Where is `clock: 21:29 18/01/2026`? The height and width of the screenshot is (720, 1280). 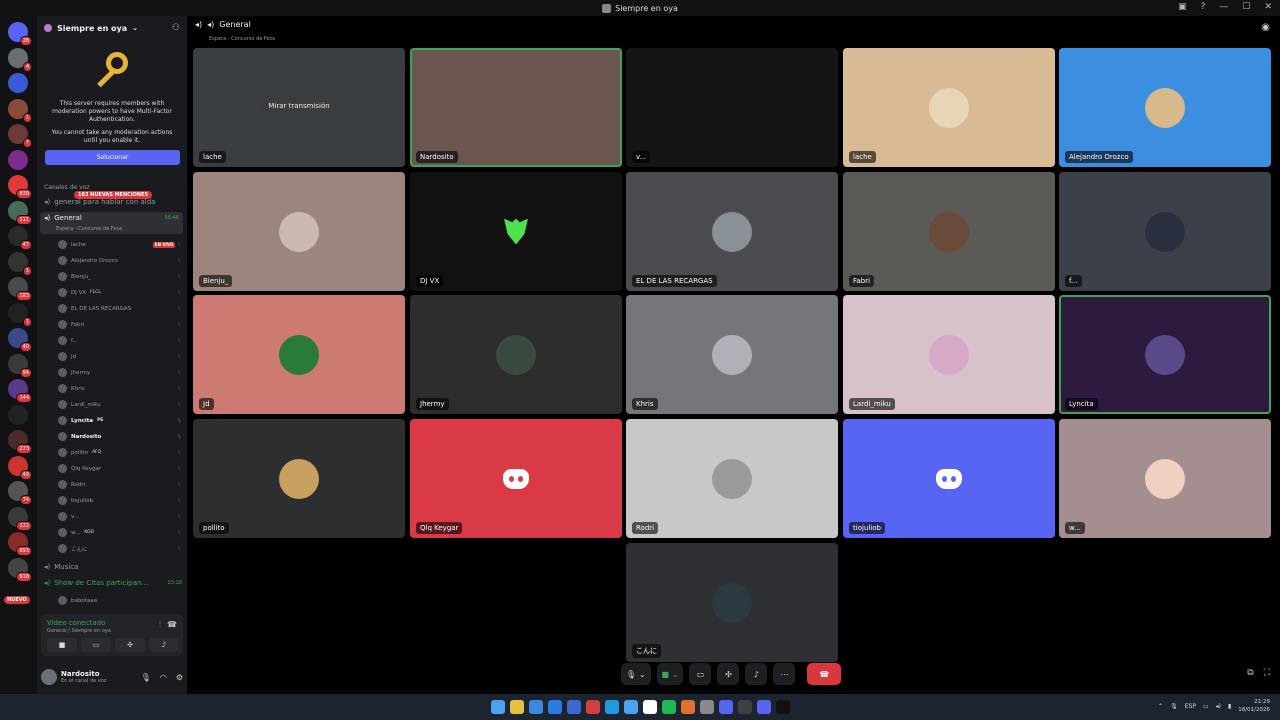
clock: 21:29 18/01/2026 is located at coordinates (1254, 706).